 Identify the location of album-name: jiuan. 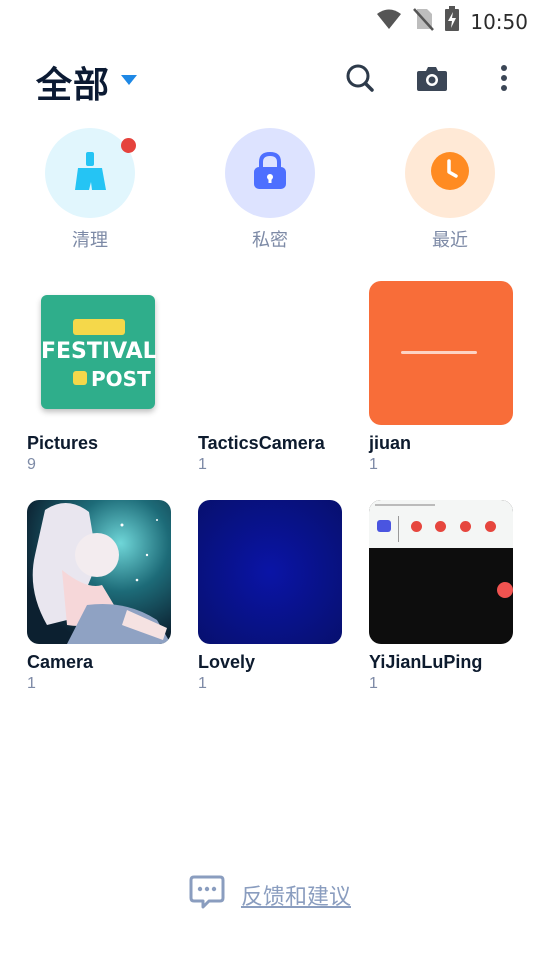
(390, 443).